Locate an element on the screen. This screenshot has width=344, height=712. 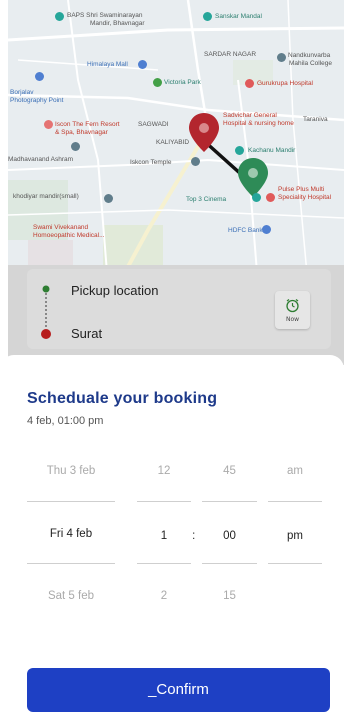
map-label: Kachanu Mandir is located at coordinates (272, 150).